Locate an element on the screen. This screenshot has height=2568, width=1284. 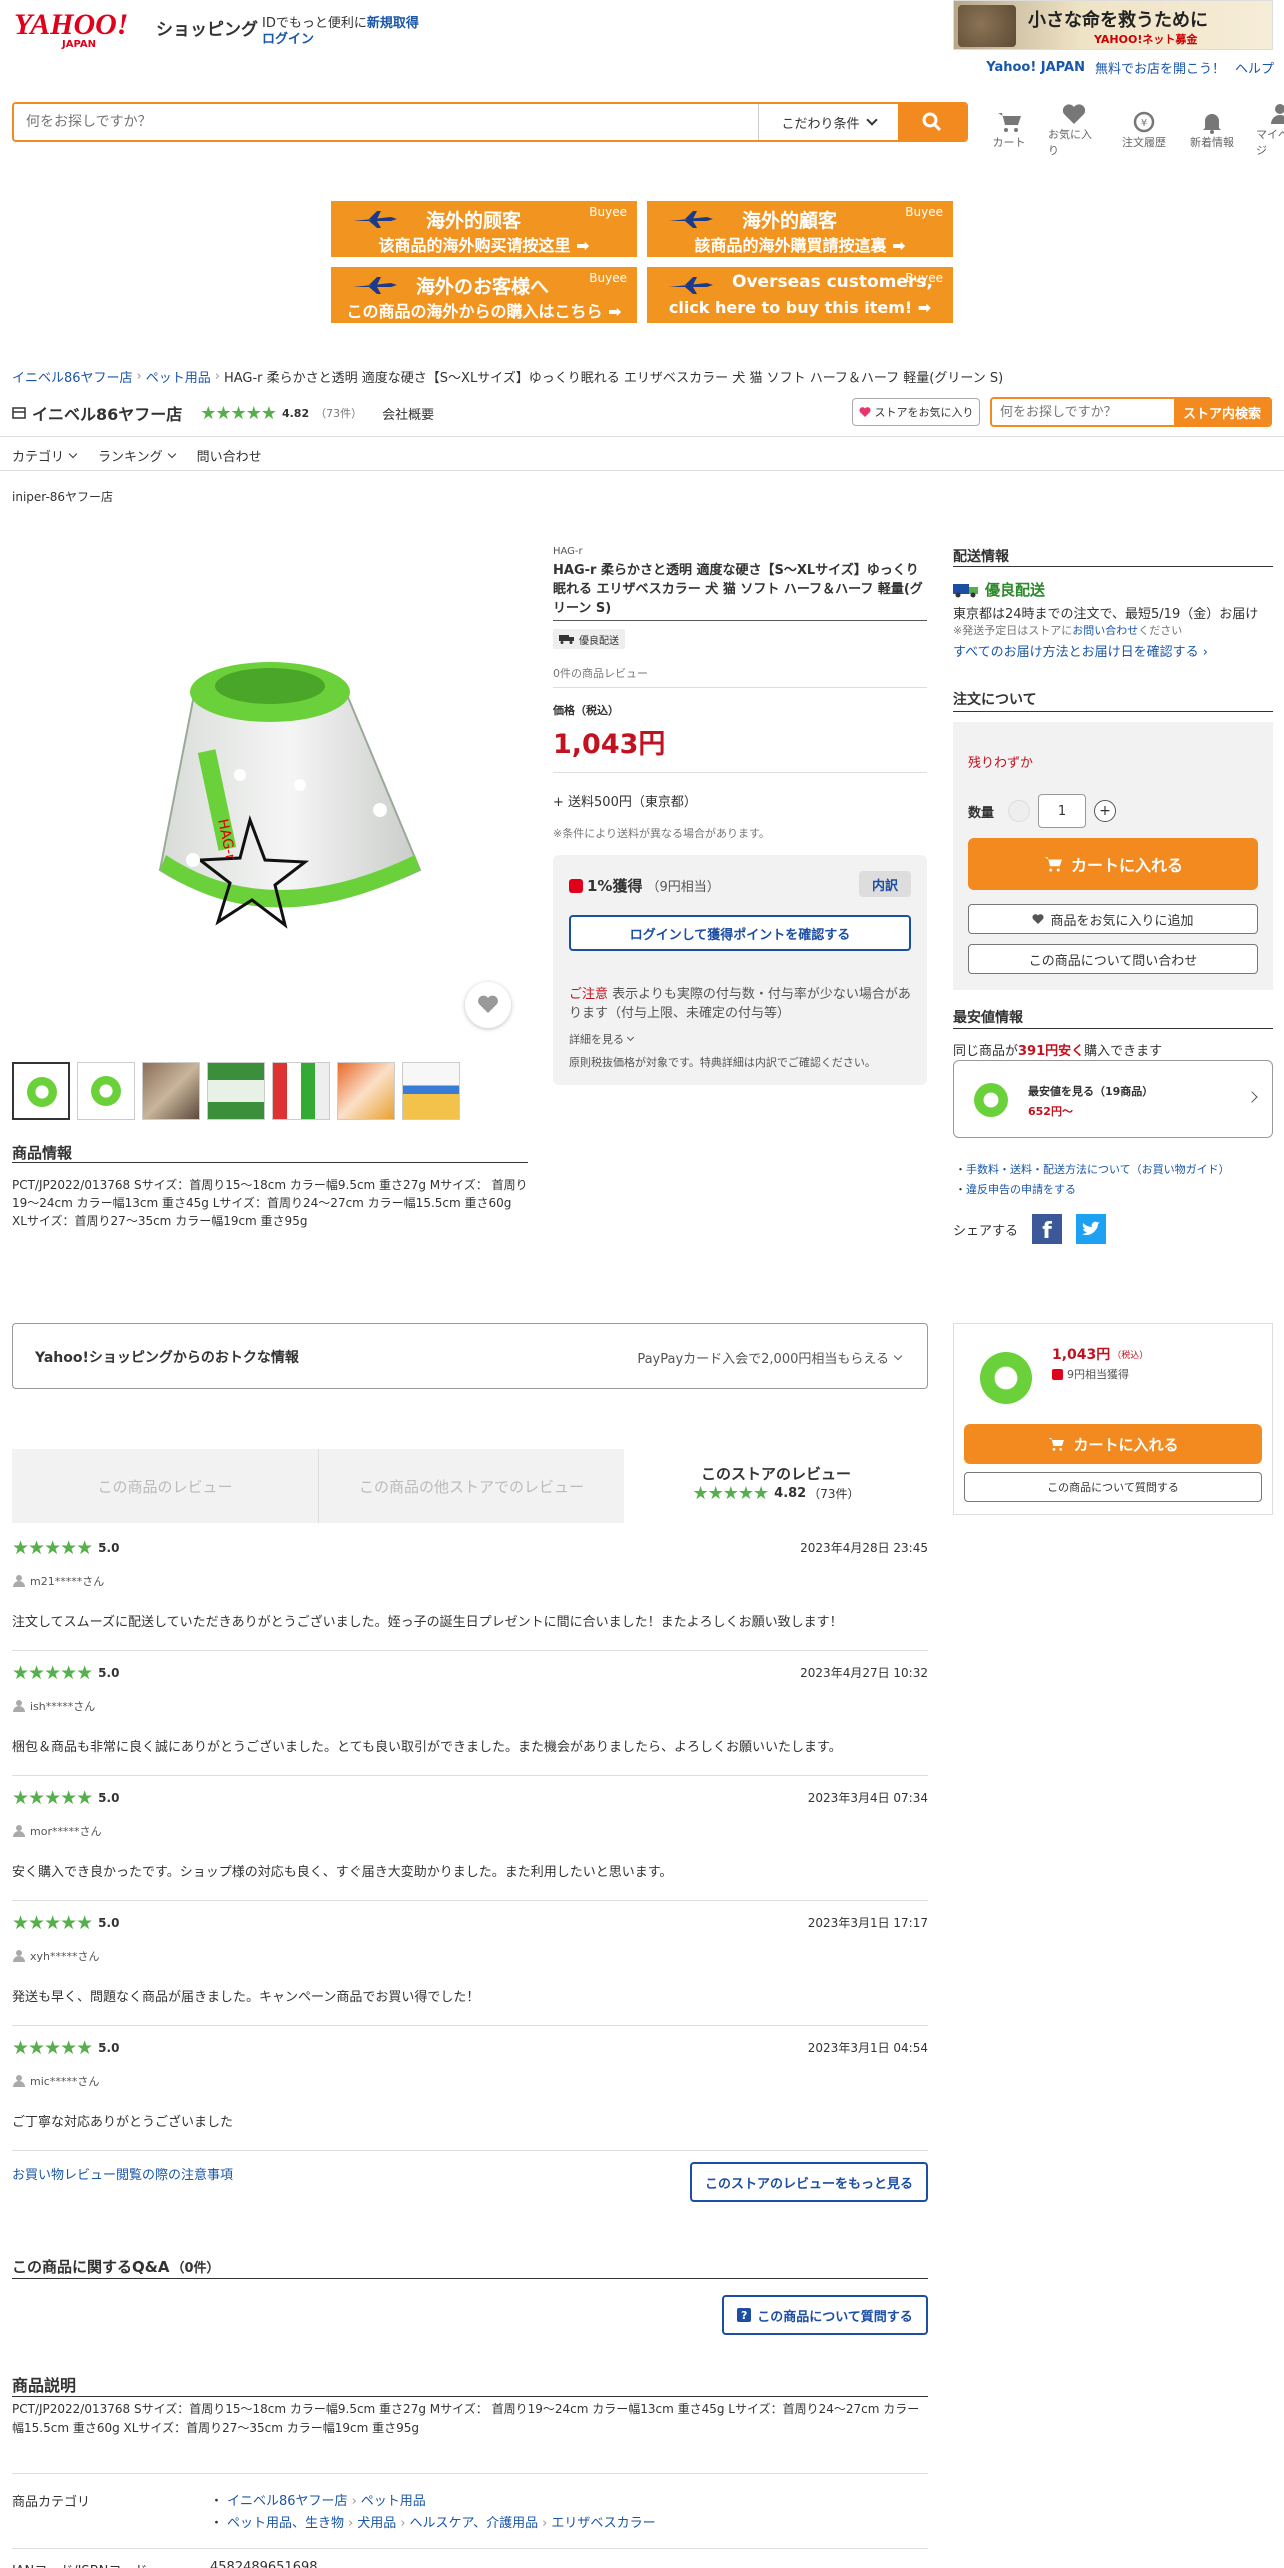
category-path-2: ・ペット用品、生き物 › 犬用品 › ヘルスケア、介護用品 › エリザベスカラー is located at coordinates (433, 2524).